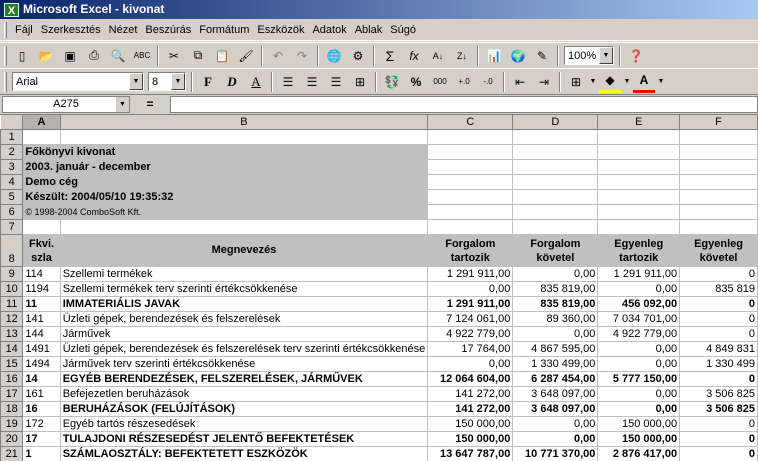  Describe the element at coordinates (639, 319) in the screenshot. I see `balance-debit-cell: 7 034 701,00` at that location.